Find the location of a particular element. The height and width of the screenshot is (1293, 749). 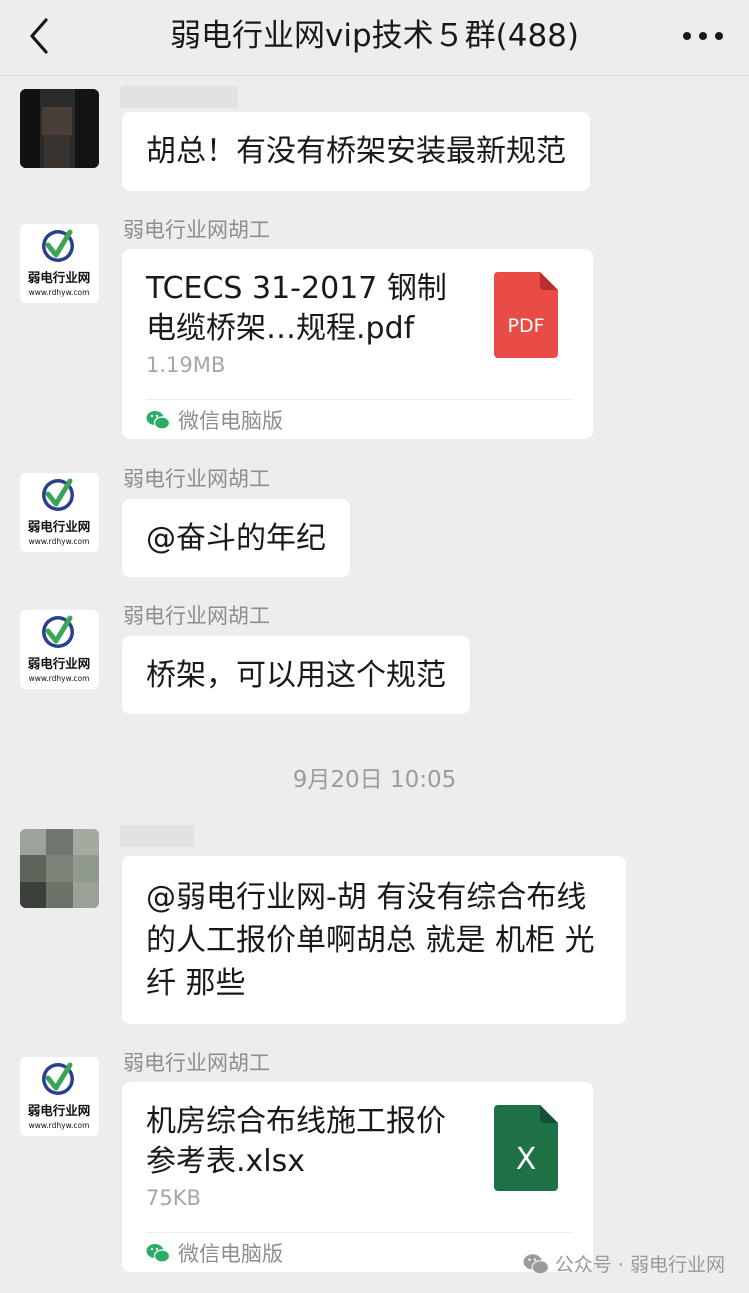

more-button is located at coordinates (703, 36).